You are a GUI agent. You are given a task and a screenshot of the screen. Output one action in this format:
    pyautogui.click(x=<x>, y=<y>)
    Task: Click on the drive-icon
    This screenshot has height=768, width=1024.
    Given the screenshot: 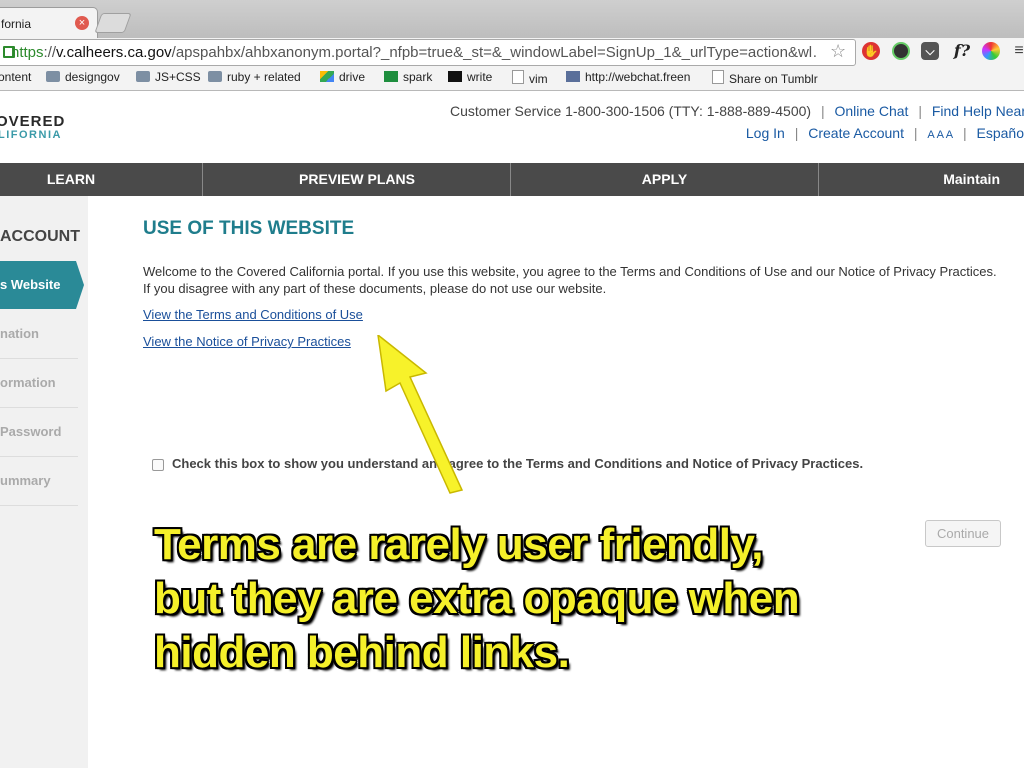 What is the action you would take?
    pyautogui.click(x=327, y=76)
    